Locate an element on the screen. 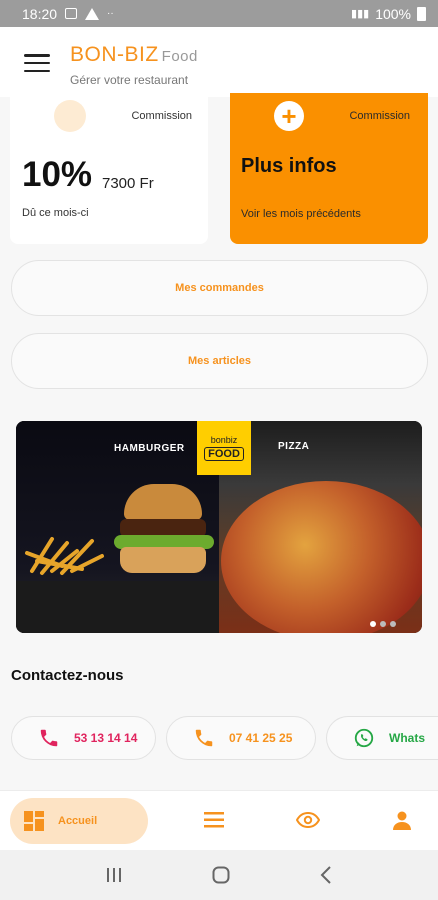  status-time: 18:20 is located at coordinates (40, 13).